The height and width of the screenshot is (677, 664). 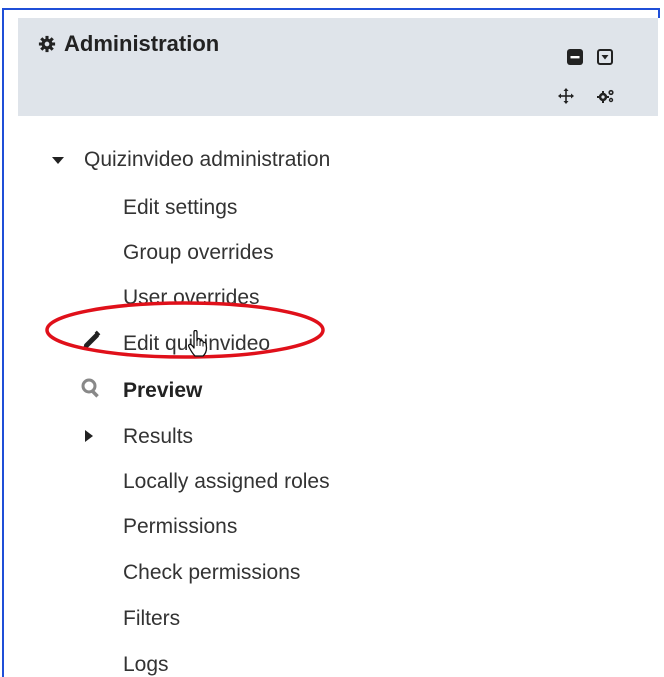 I want to click on move-icon, so click(x=566, y=96).